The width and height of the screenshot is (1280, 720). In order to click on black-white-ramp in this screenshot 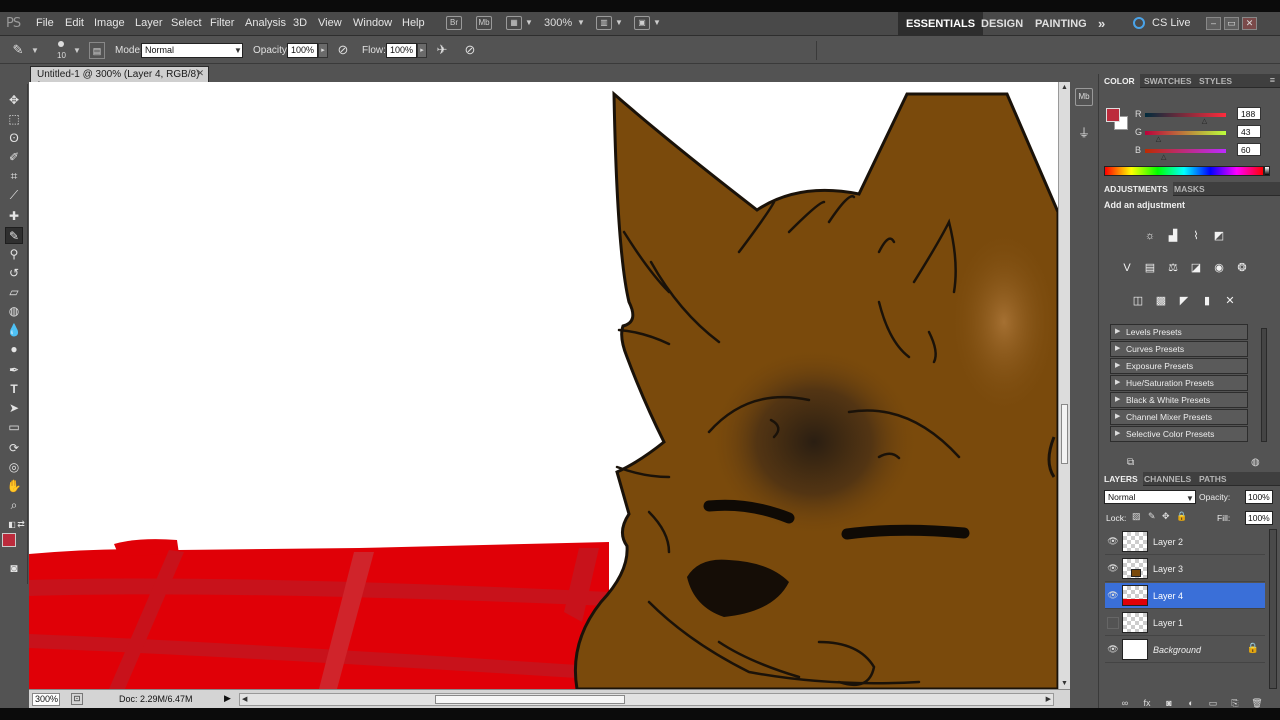, I will do `click(1267, 171)`.